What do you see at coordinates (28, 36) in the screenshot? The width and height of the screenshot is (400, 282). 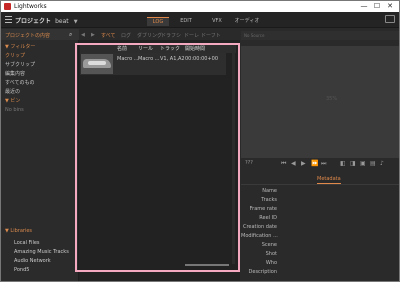 I see `panel-title: プロジェクトの内容` at bounding box center [28, 36].